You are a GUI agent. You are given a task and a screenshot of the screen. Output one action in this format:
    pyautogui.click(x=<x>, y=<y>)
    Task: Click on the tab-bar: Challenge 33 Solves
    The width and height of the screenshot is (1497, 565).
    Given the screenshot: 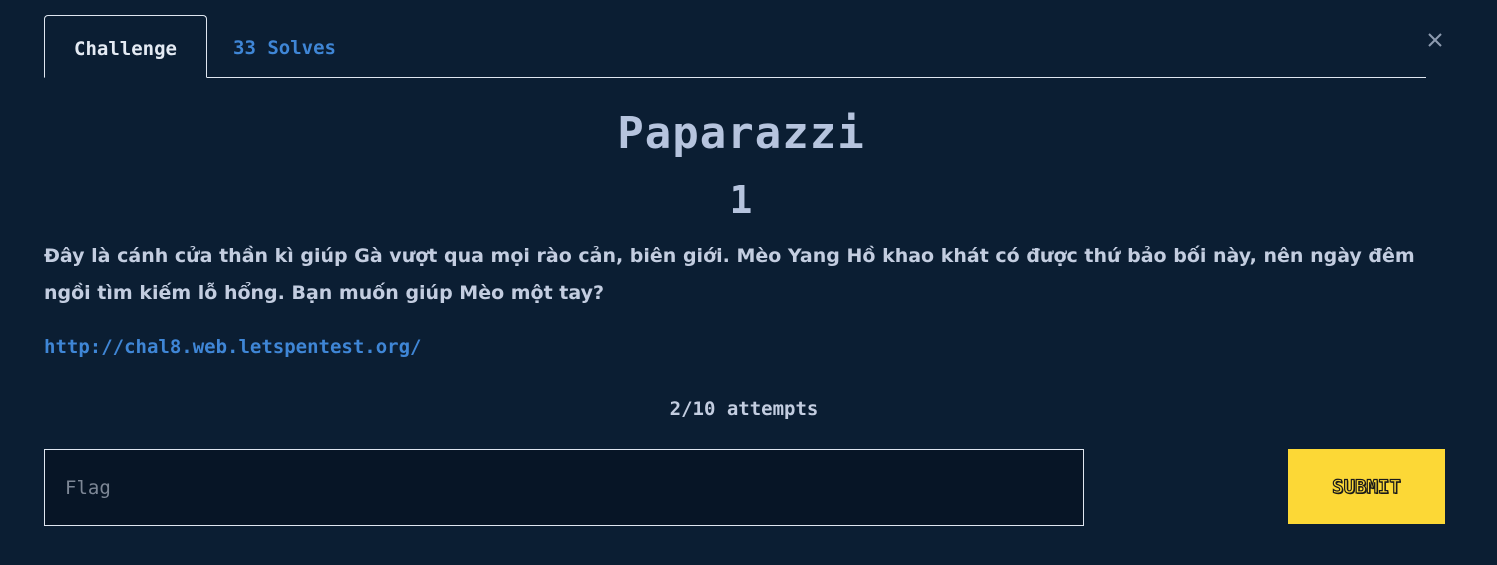 What is the action you would take?
    pyautogui.click(x=735, y=46)
    